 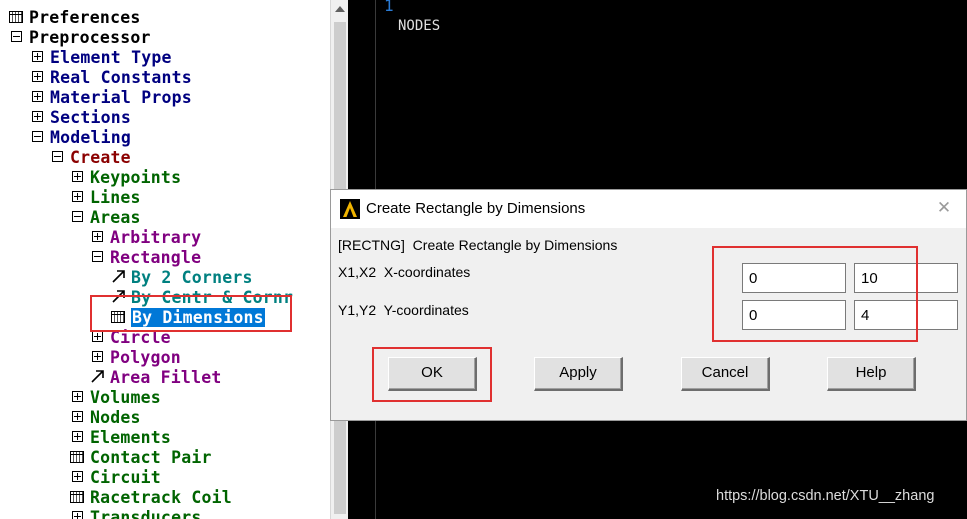 I want to click on tree-item-label: Circle, so click(x=140, y=337).